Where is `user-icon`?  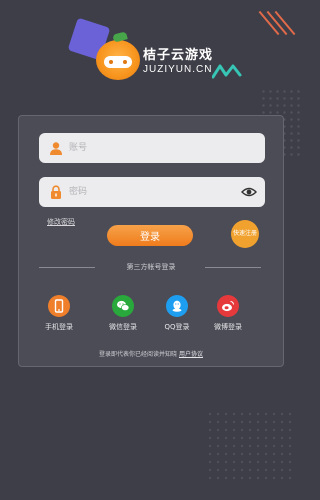 user-icon is located at coordinates (56, 148).